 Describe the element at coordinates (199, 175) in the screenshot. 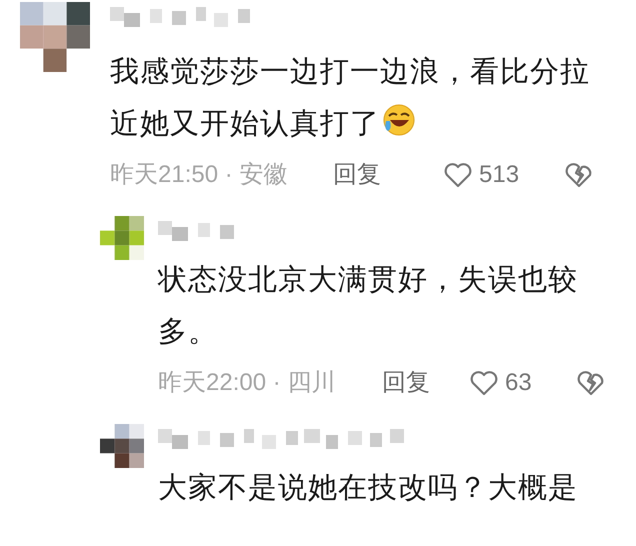

I see `comment-time-location: 昨天21:50 · 安徽` at that location.